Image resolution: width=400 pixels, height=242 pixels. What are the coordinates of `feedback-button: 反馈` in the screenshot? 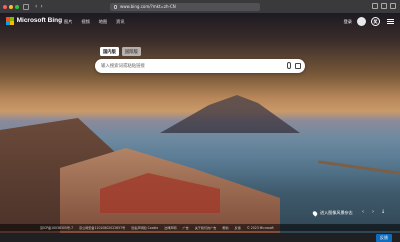 It's located at (384, 238).